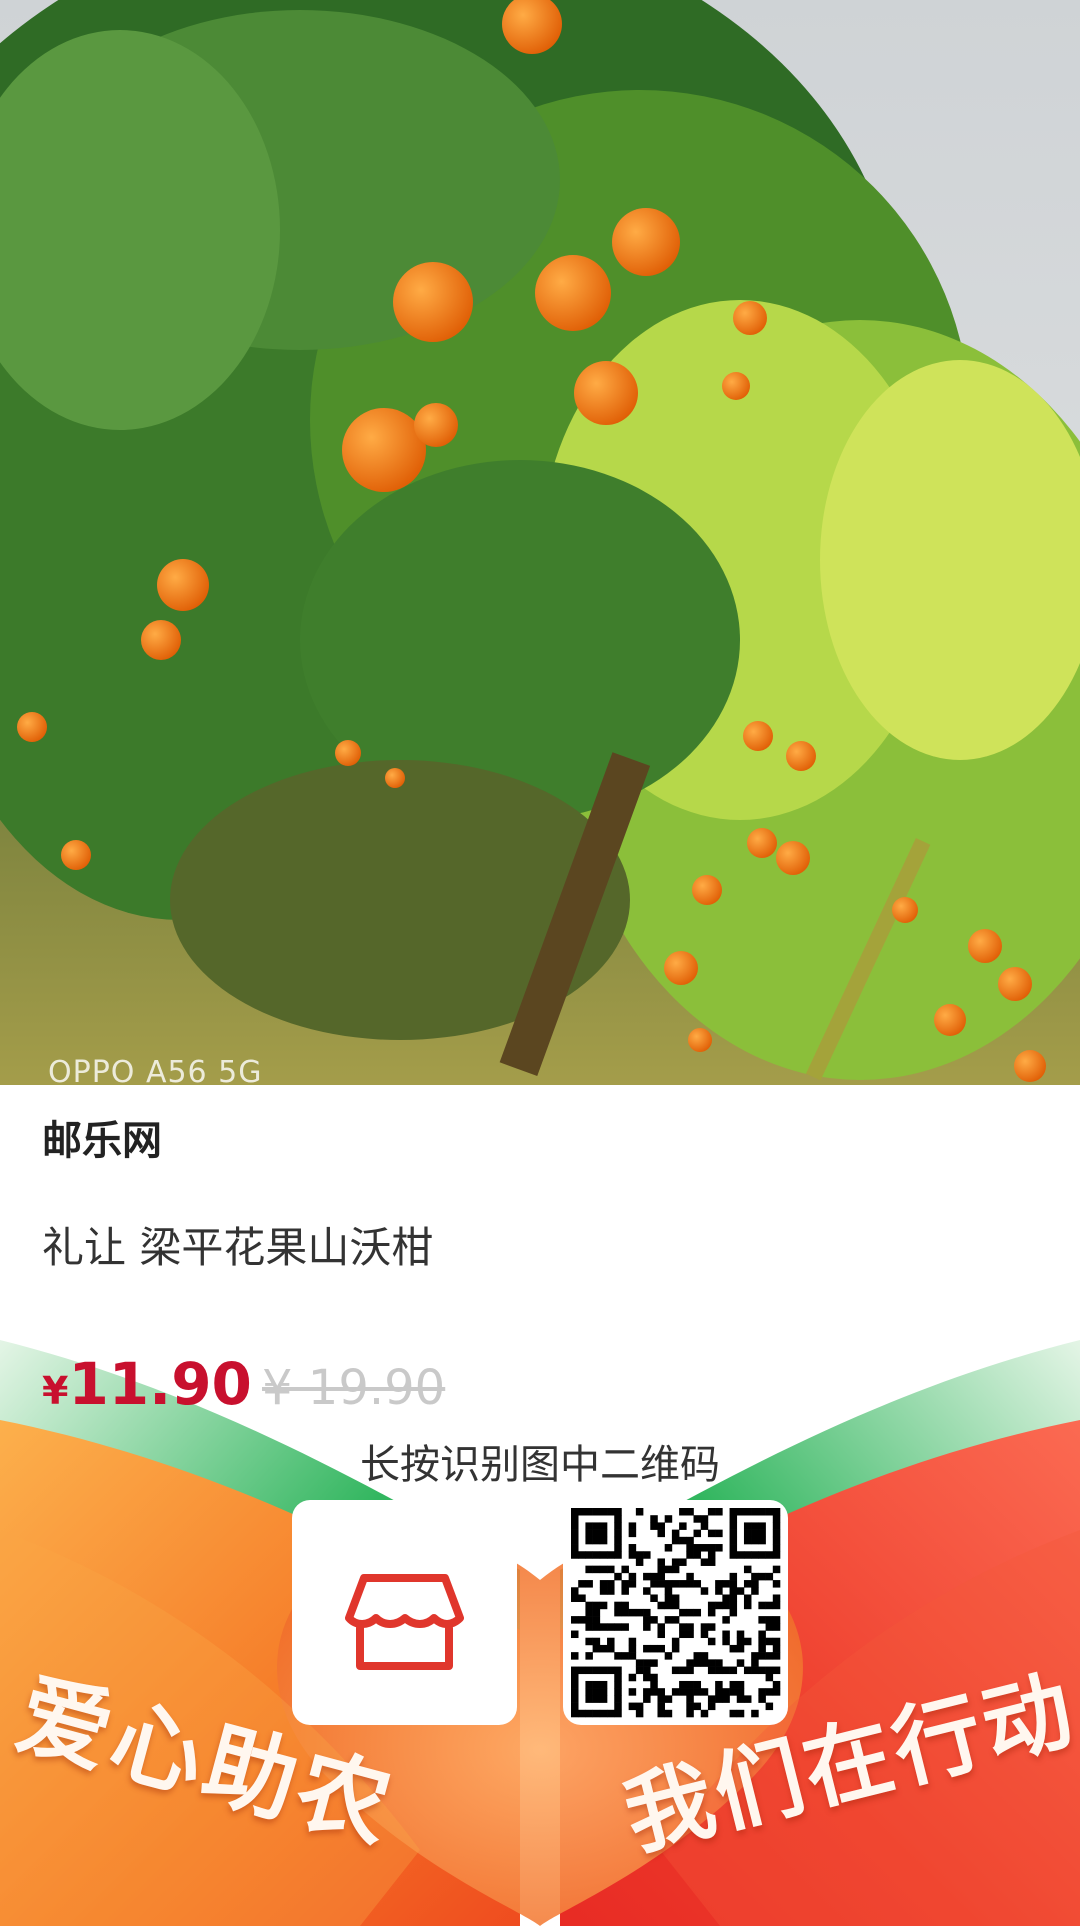 Image resolution: width=1080 pixels, height=1926 pixels. What do you see at coordinates (354, 1388) in the screenshot?
I see `original-price: ¥ 19.90` at bounding box center [354, 1388].